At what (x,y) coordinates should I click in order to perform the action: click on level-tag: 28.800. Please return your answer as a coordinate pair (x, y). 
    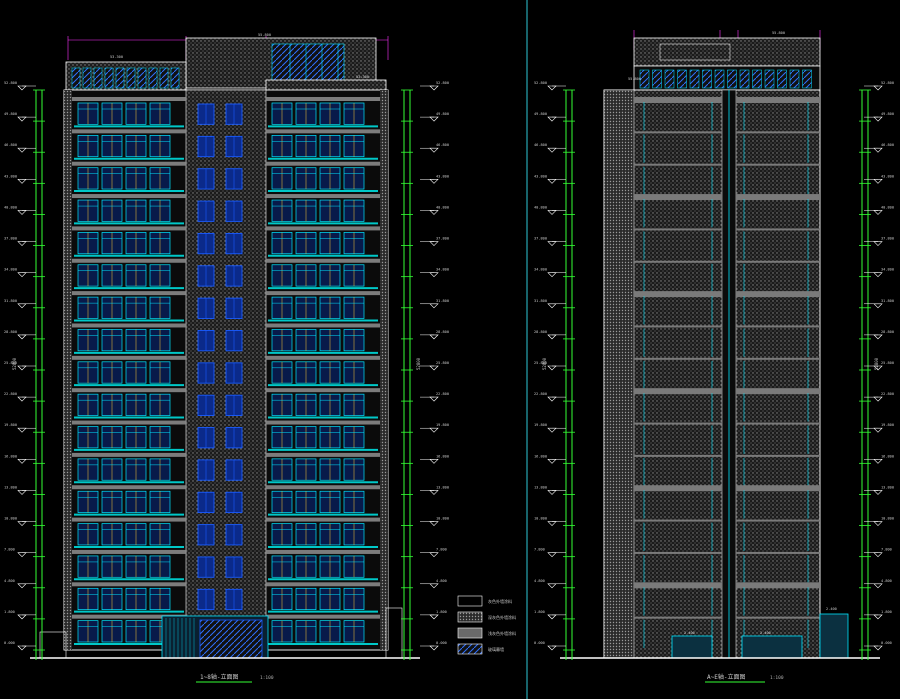
    Looking at the image, I should click on (887, 332).